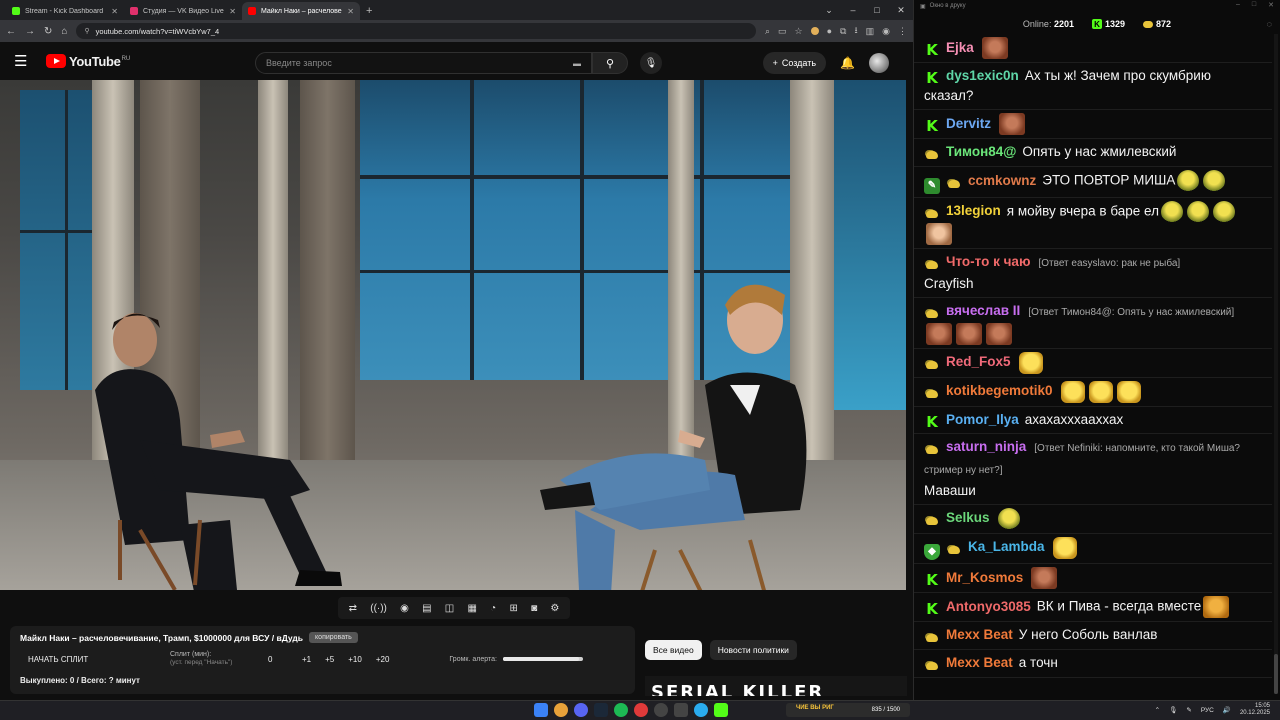  What do you see at coordinates (88, 61) in the screenshot?
I see `youtube-logo: YouTube RU` at bounding box center [88, 61].